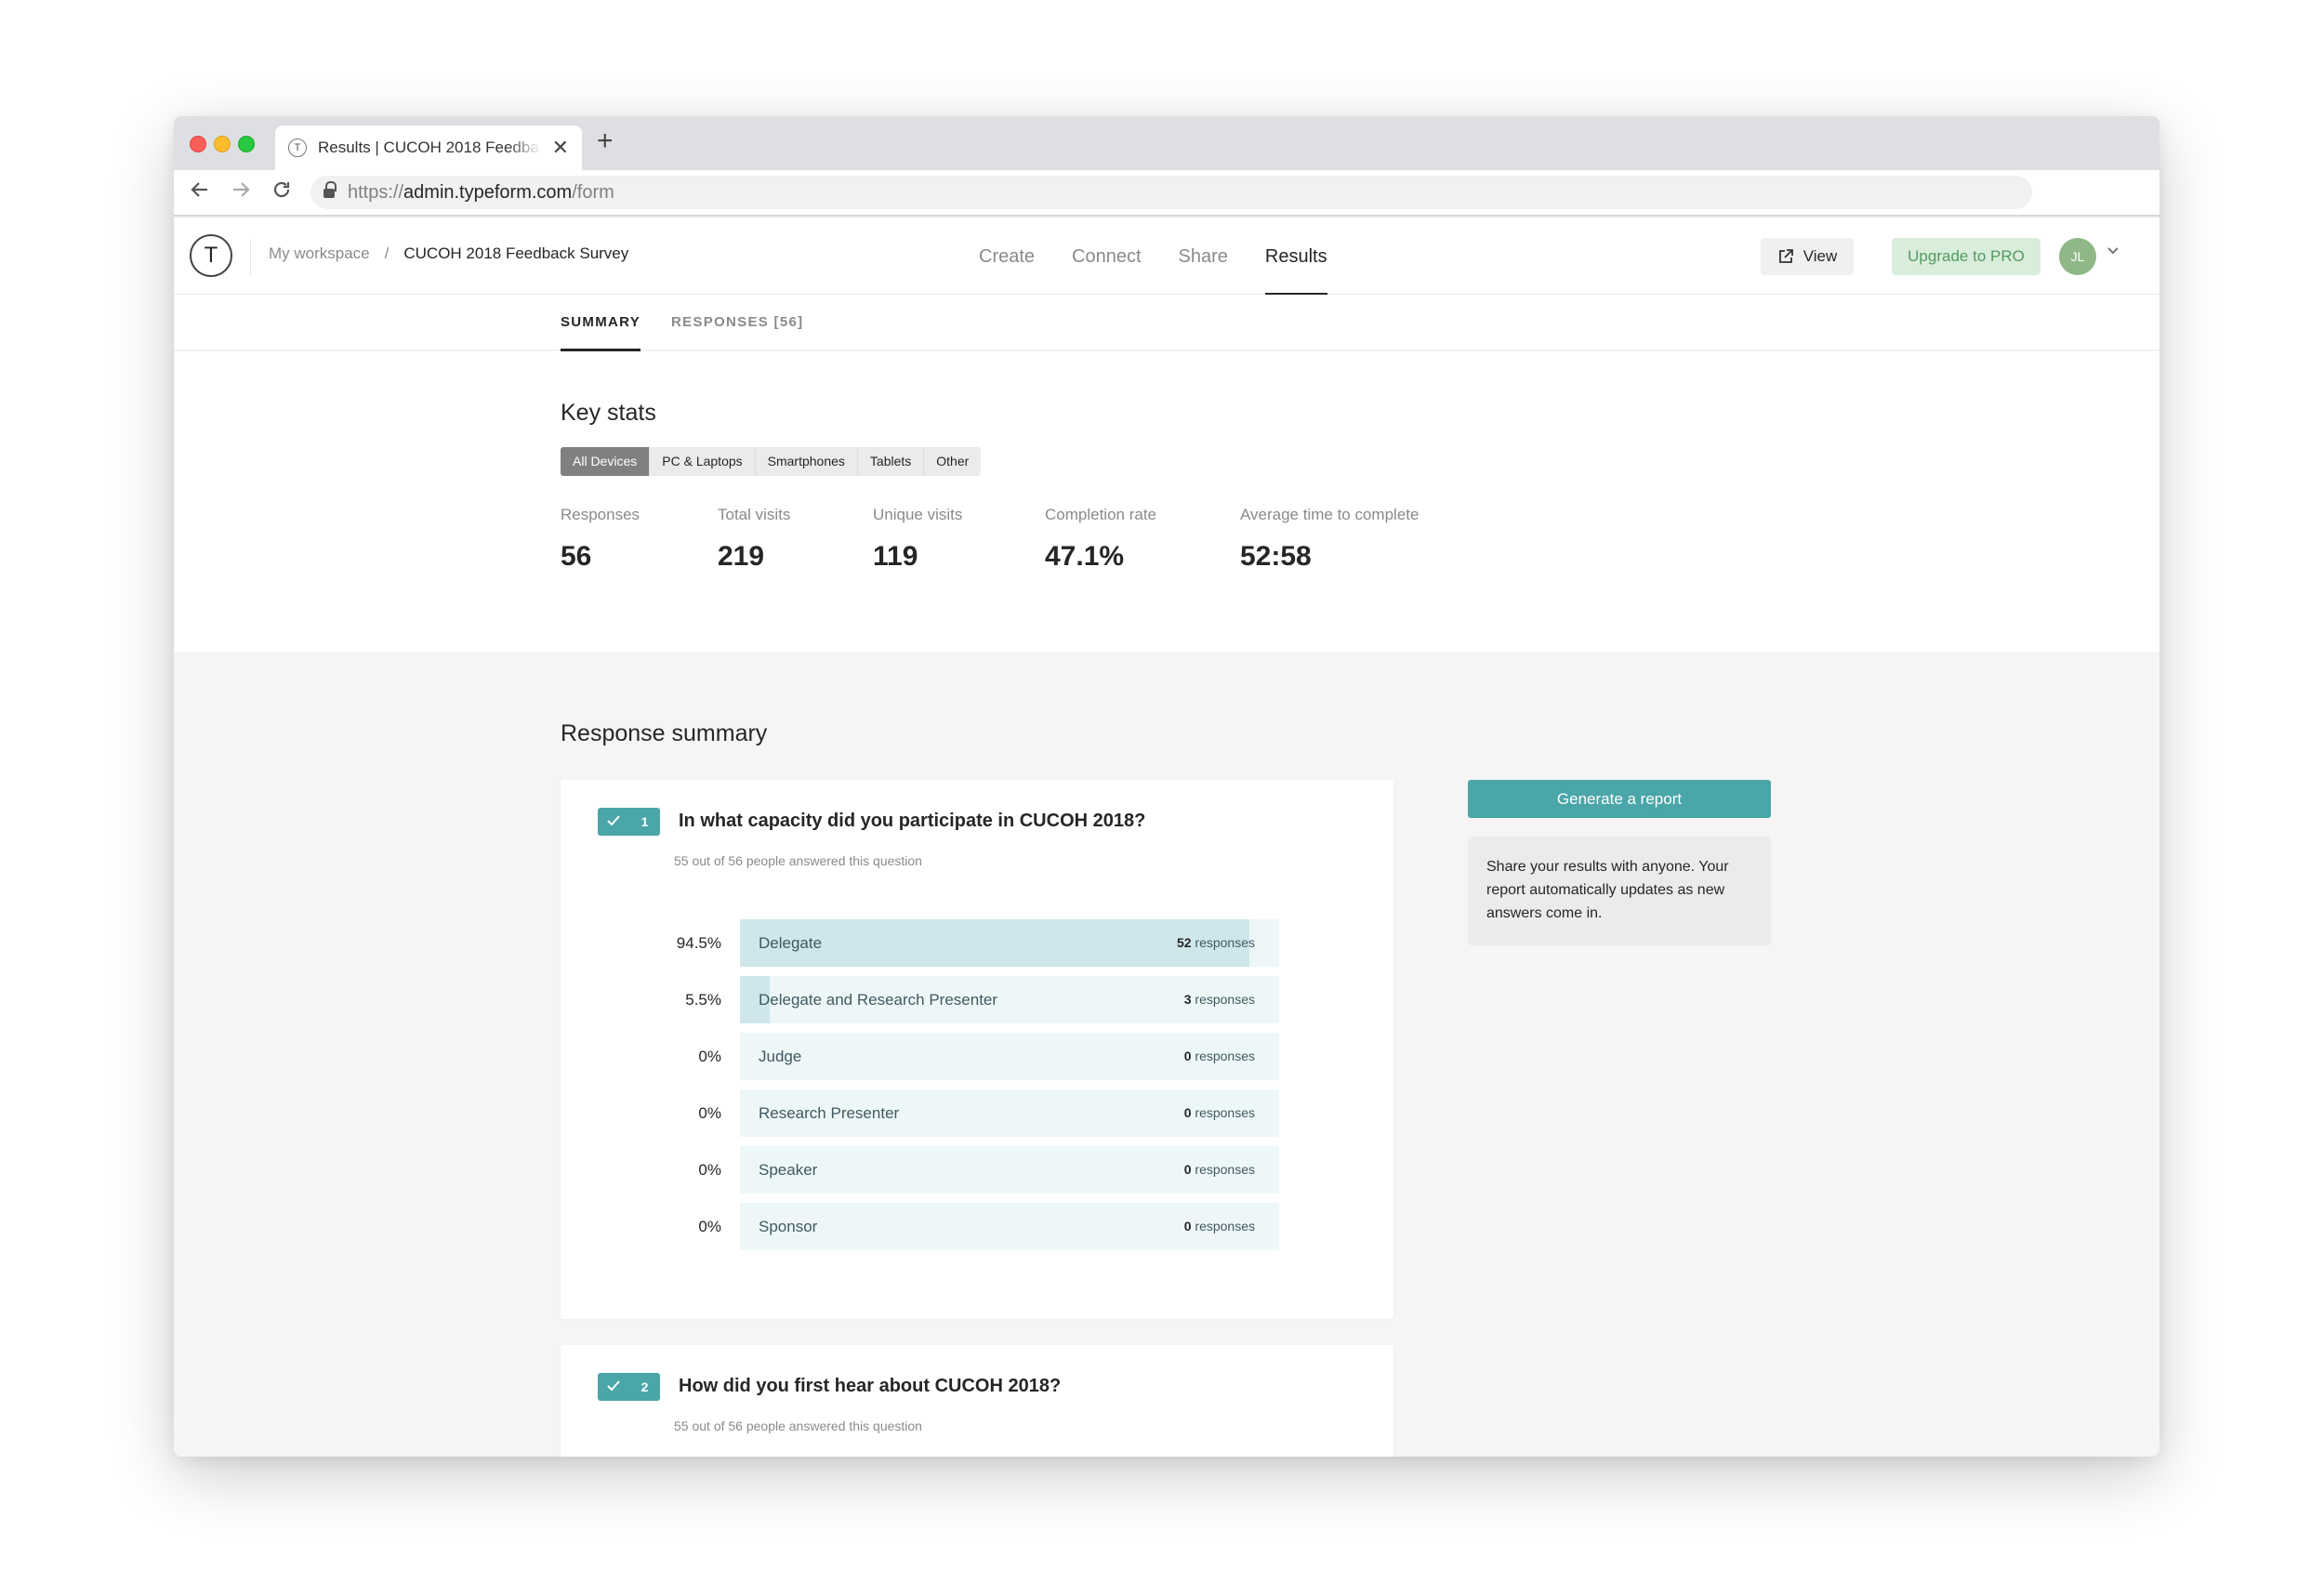 This screenshot has height=1570, width=2324. I want to click on stat-responses: Responses 56, so click(600, 539).